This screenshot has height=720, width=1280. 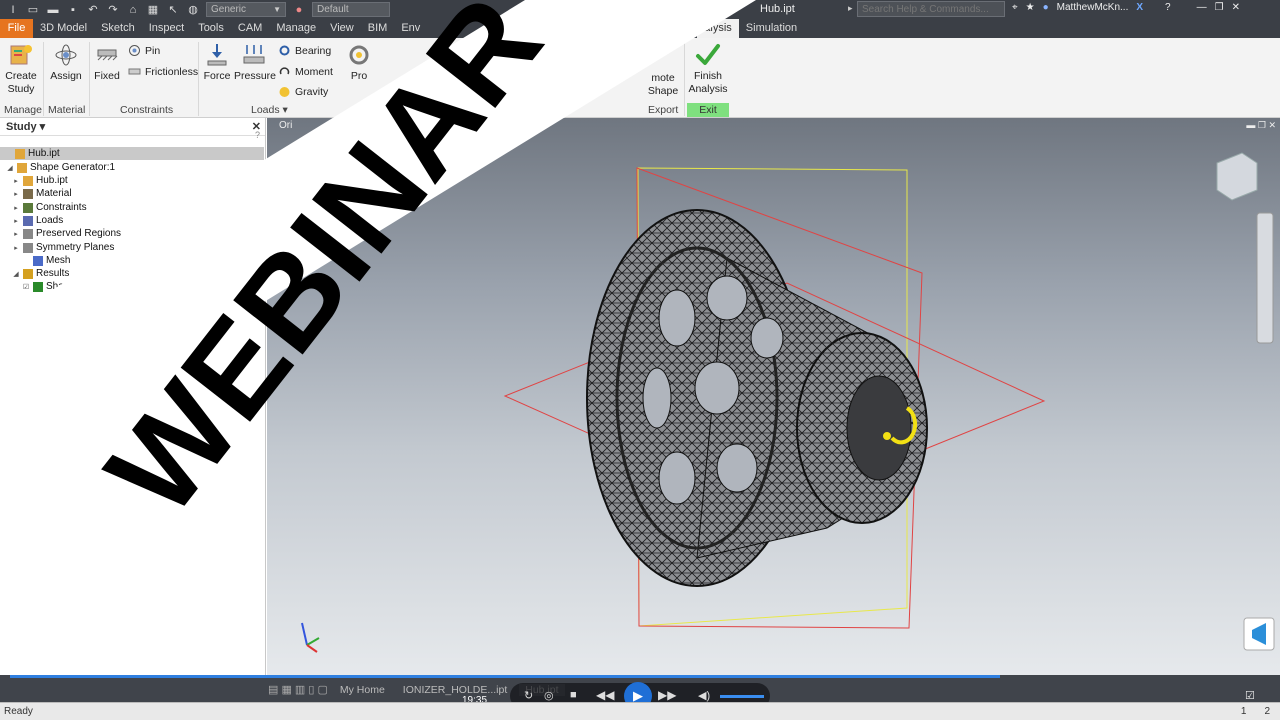 I want to click on expand-toggle-icon: ☑, so click(x=26, y=287).